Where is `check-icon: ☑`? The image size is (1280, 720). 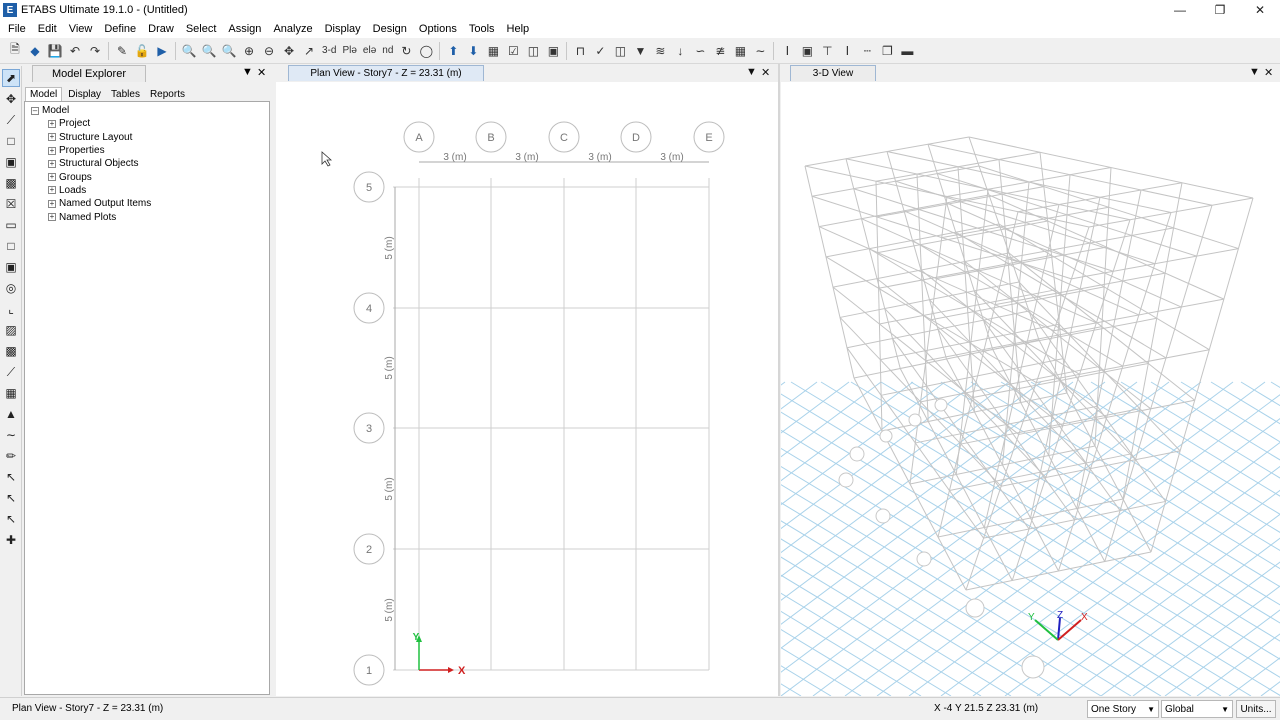
check-icon: ☑ is located at coordinates (513, 51).